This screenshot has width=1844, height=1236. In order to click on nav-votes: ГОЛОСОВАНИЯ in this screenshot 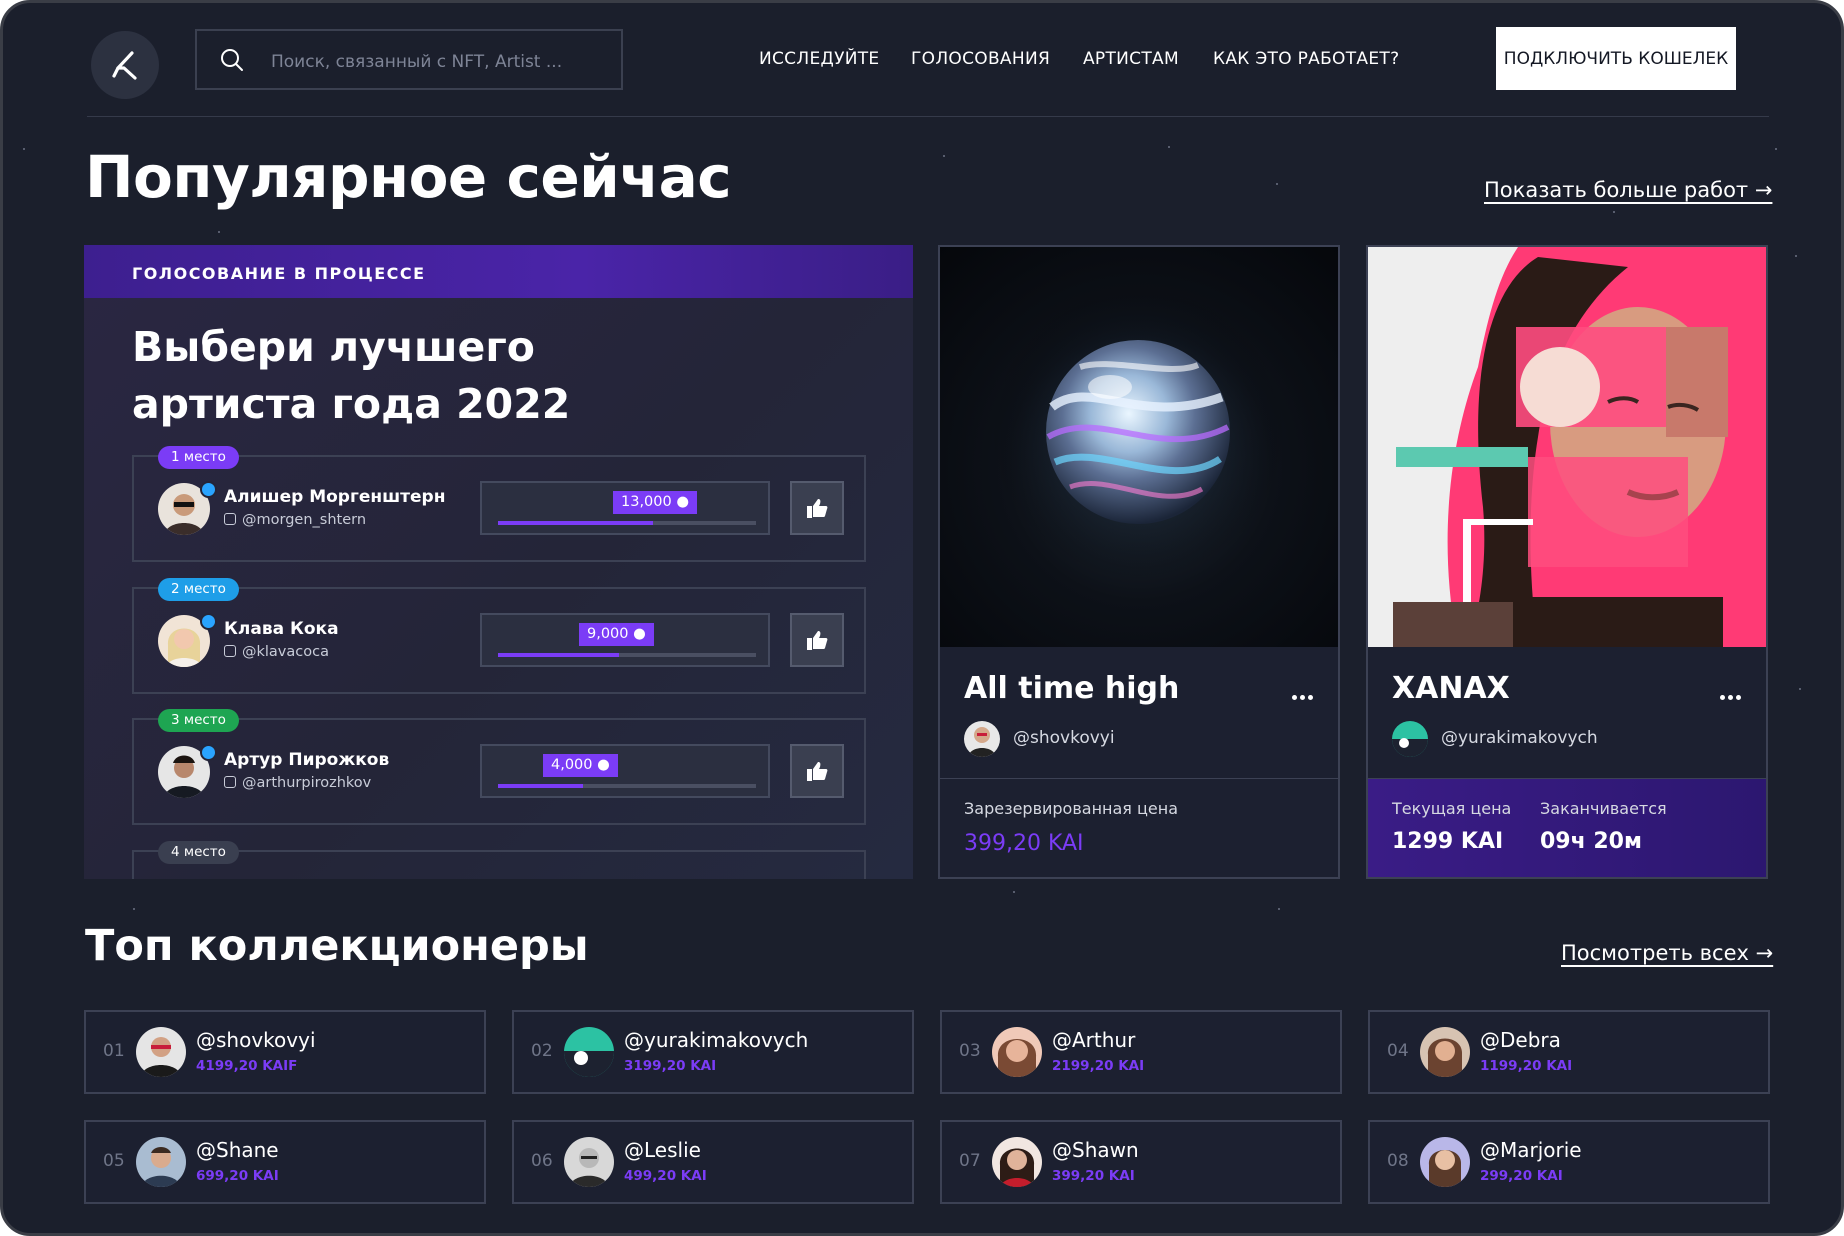, I will do `click(980, 59)`.